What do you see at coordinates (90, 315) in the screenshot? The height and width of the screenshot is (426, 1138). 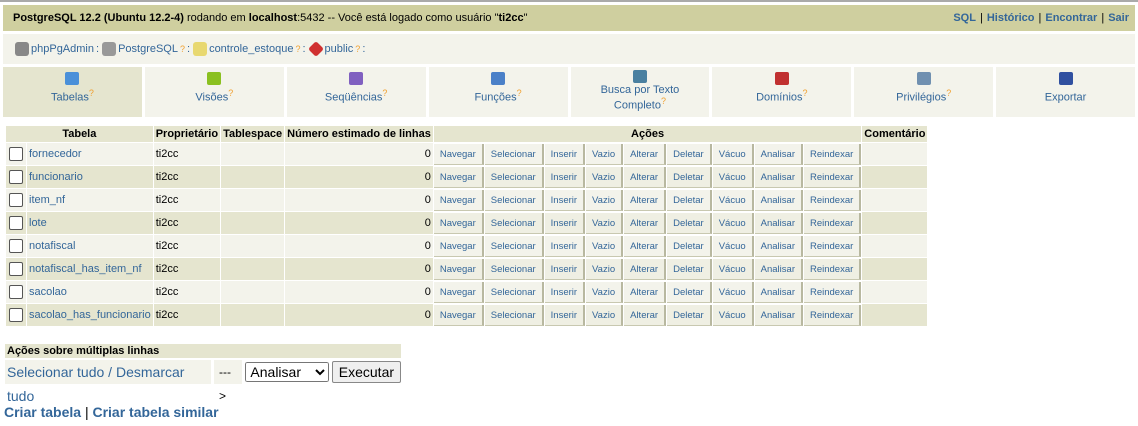 I see `table-name-link: sacolao_has_funcionario` at bounding box center [90, 315].